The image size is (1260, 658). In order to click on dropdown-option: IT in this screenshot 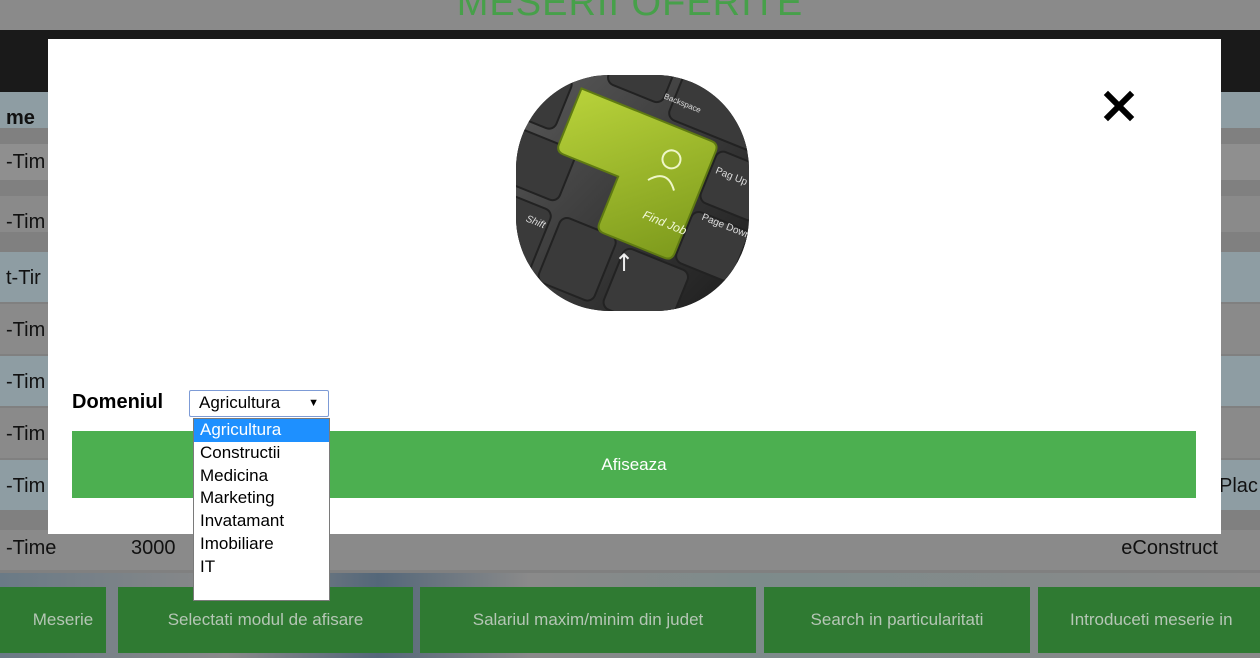, I will do `click(261, 567)`.